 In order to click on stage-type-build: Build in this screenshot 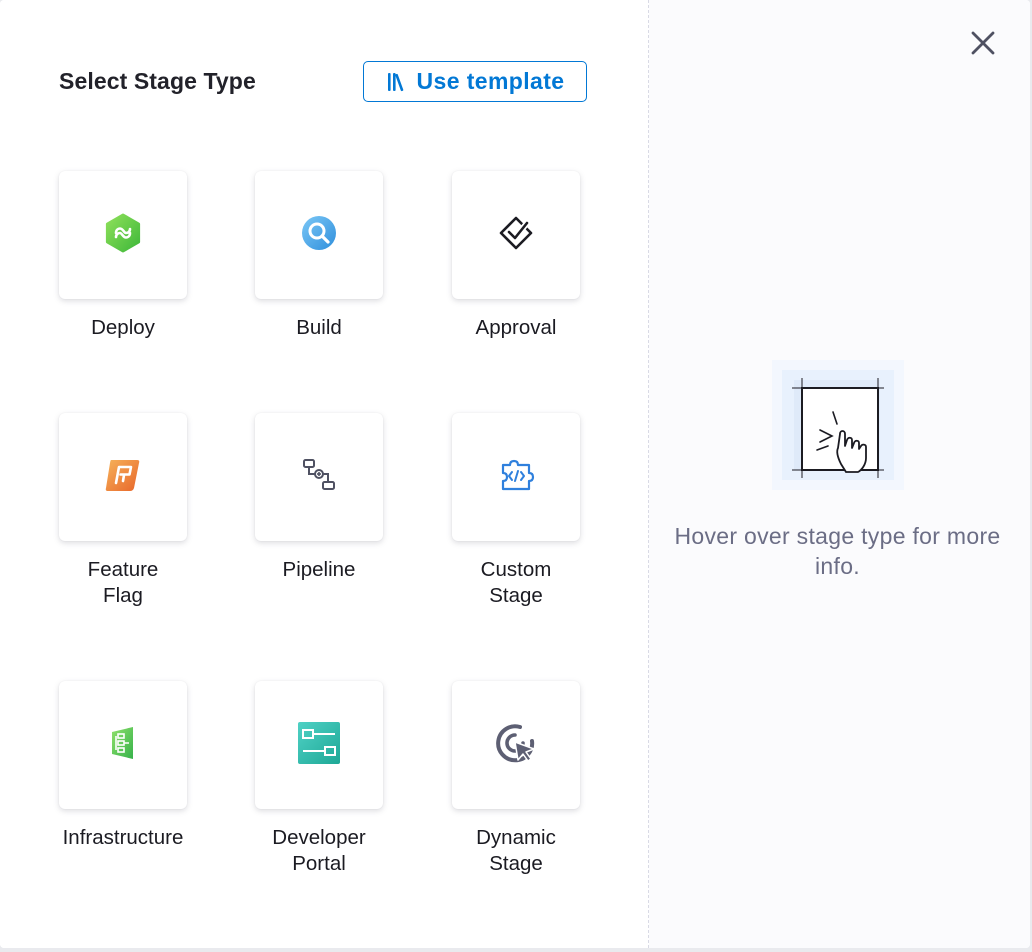, I will do `click(320, 256)`.